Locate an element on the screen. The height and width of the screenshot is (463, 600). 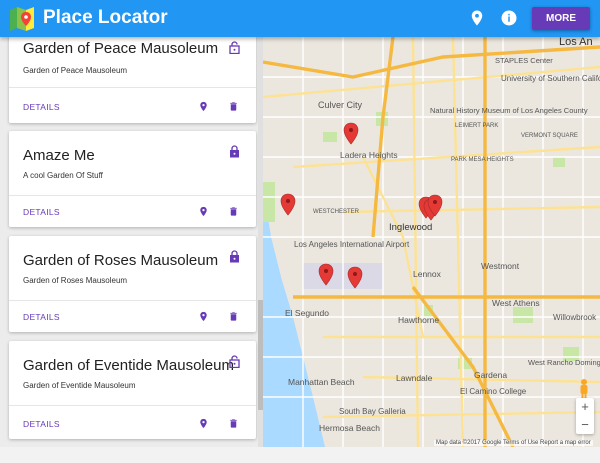
map-label: West Rancho Dominguez is located at coordinates (564, 362).